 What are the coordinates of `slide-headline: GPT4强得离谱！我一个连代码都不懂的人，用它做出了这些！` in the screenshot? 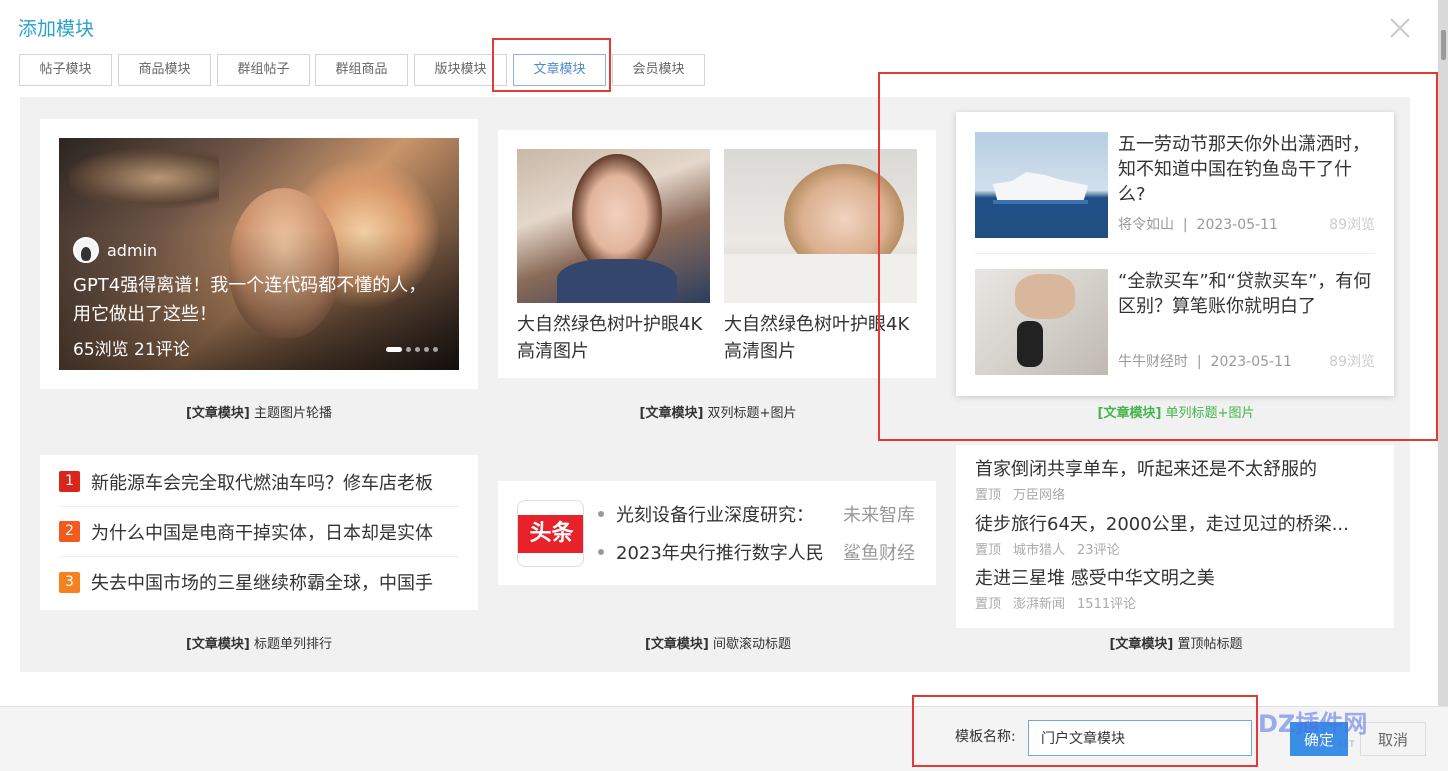 It's located at (258, 300).